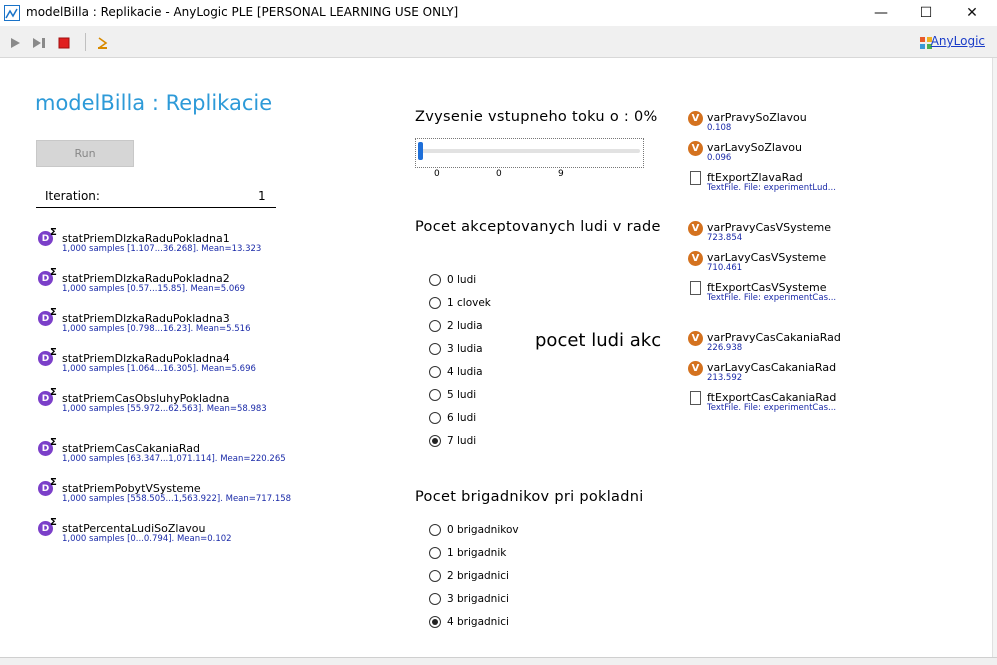  Describe the element at coordinates (462, 441) in the screenshot. I see `radio-label: 7 ludi` at that location.